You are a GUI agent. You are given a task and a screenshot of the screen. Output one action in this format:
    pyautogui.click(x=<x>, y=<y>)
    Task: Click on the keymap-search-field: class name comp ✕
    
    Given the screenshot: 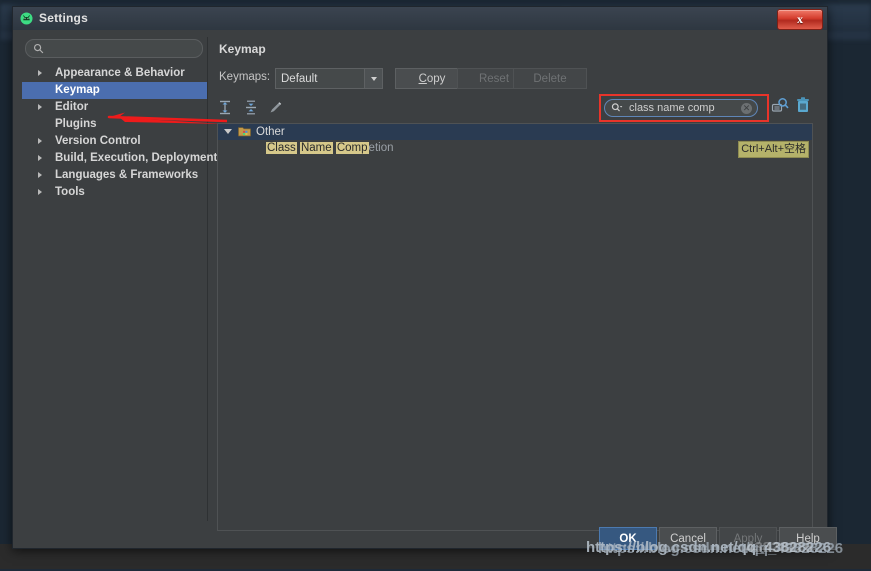 What is the action you would take?
    pyautogui.click(x=681, y=108)
    